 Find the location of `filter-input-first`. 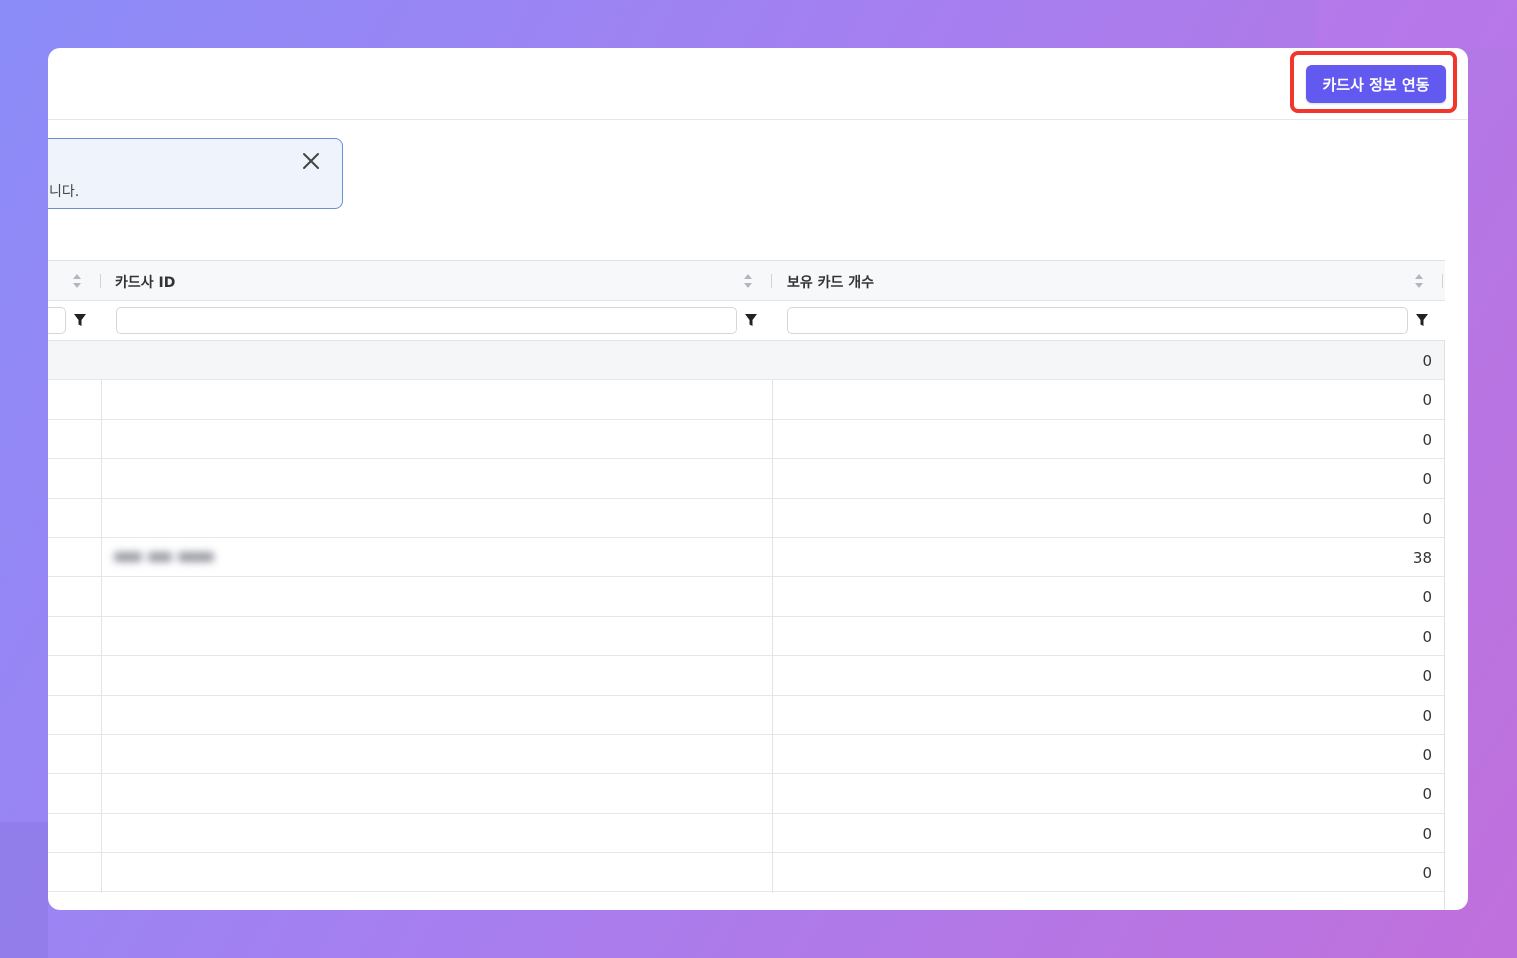

filter-input-first is located at coordinates (57, 320).